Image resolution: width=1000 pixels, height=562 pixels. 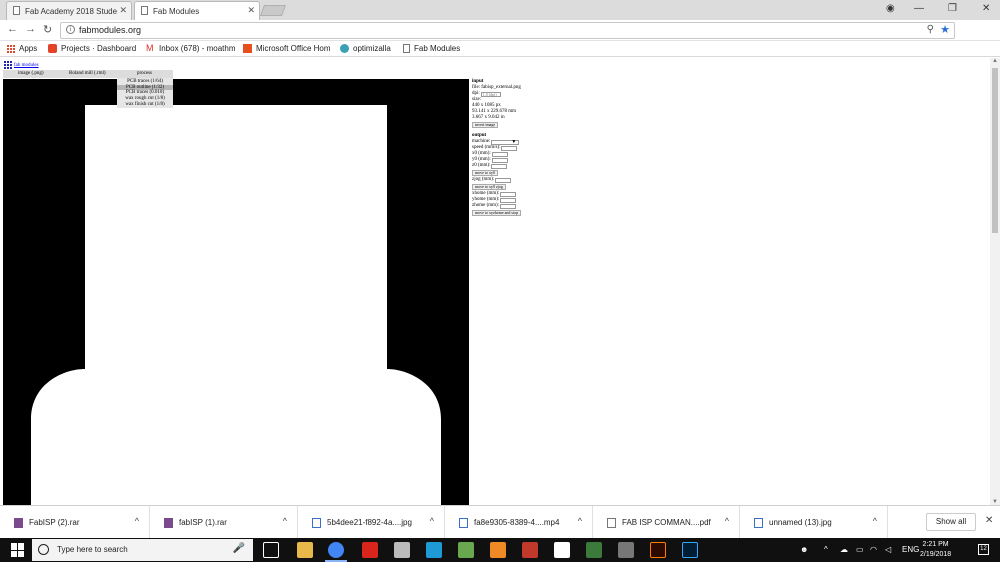 What do you see at coordinates (305, 550) in the screenshot?
I see `file-explorer-icon` at bounding box center [305, 550].